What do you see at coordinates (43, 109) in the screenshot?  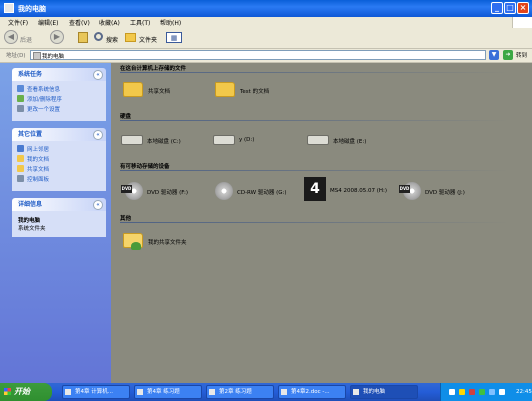 I see `change-setting-link: 更改一个设置` at bounding box center [43, 109].